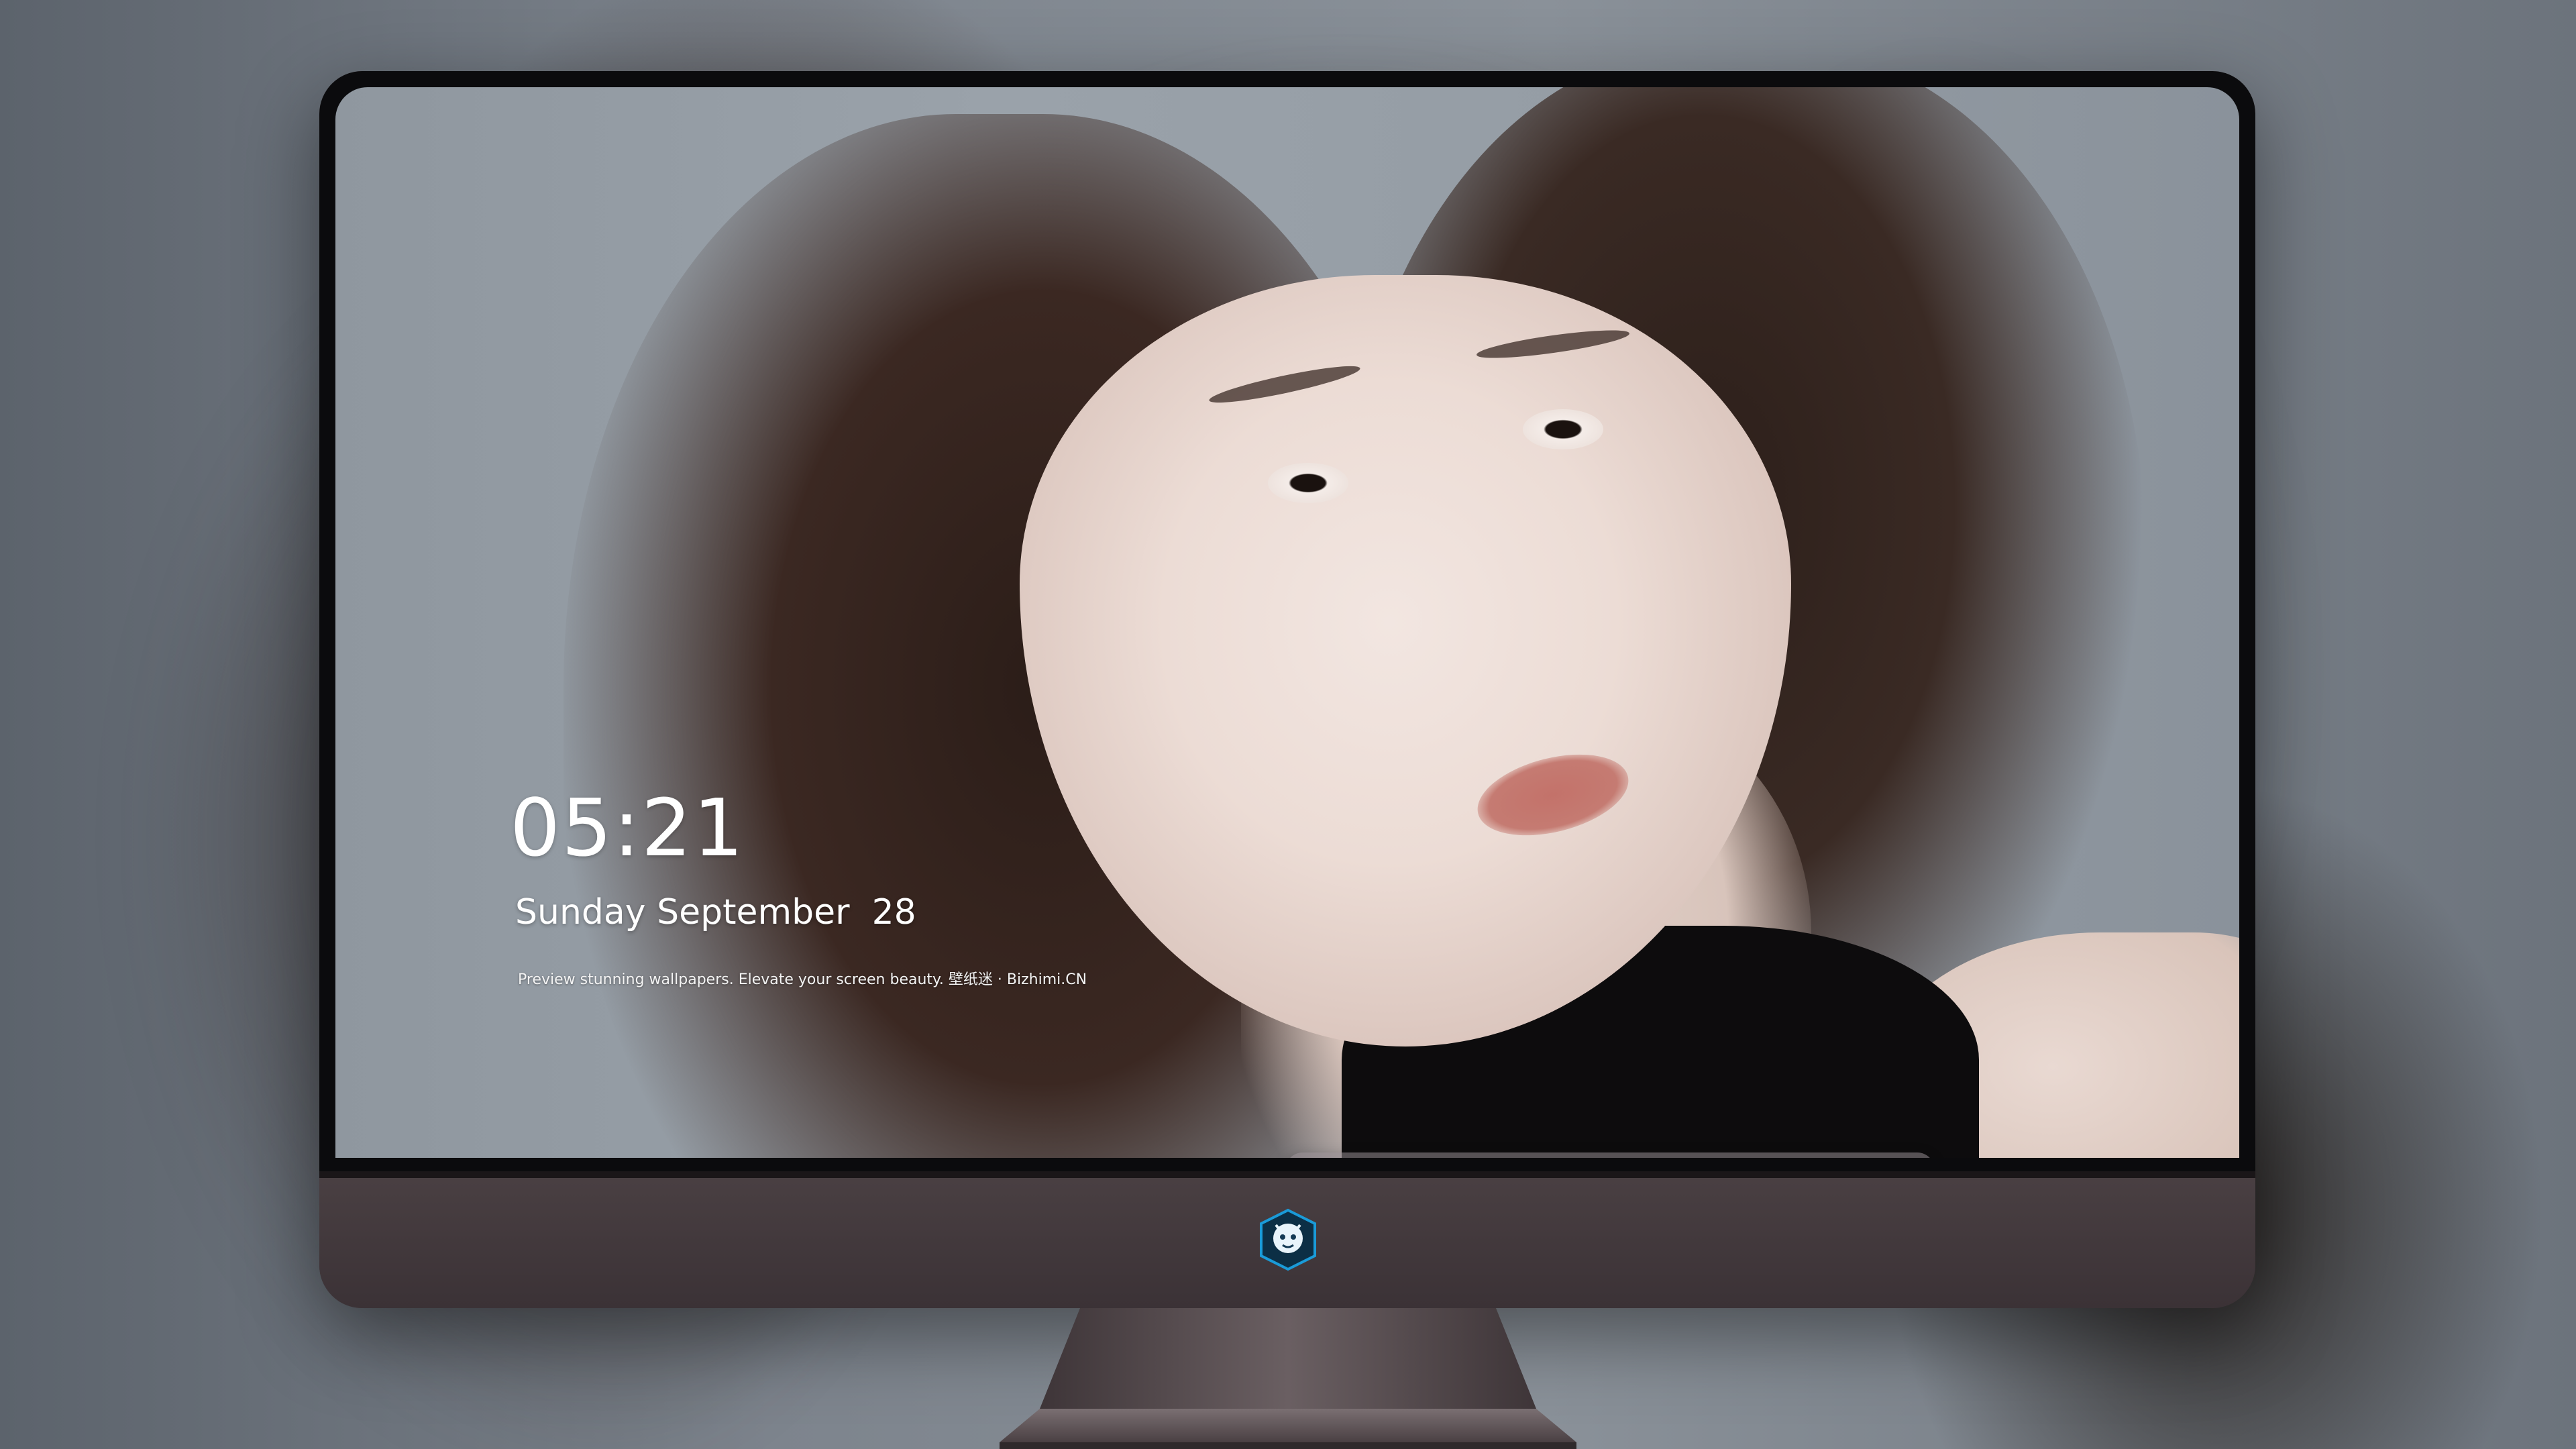 Image resolution: width=2576 pixels, height=1449 pixels. I want to click on monitor-chin, so click(1287, 1239).